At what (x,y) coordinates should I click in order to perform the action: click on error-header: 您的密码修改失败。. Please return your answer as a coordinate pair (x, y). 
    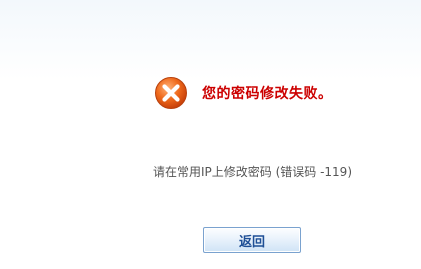
    Looking at the image, I should click on (243, 93).